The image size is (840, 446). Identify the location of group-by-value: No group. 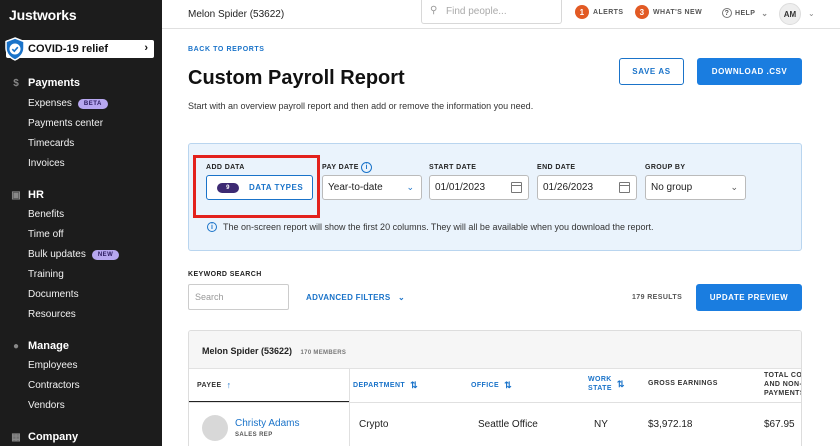
(672, 187).